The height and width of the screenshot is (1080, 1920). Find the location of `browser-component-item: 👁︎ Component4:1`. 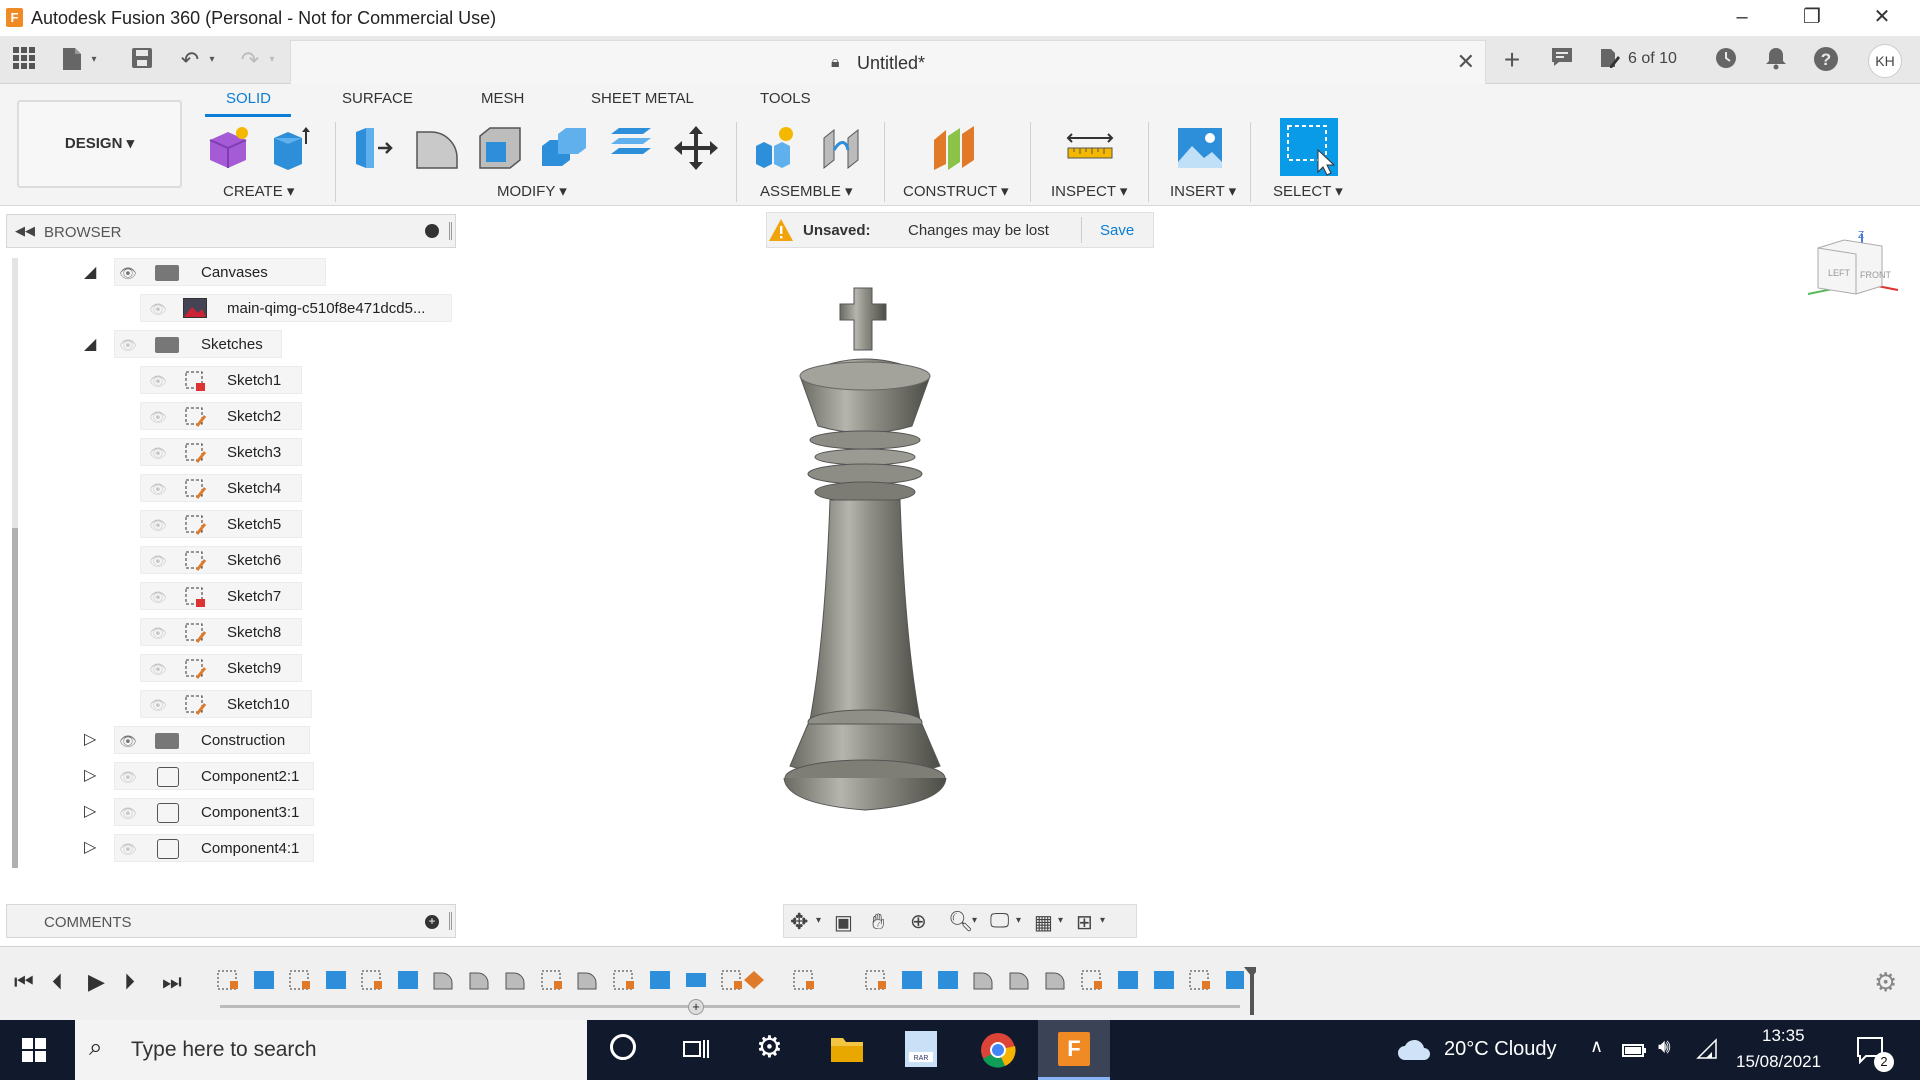

browser-component-item: 👁︎ Component4:1 is located at coordinates (214, 848).